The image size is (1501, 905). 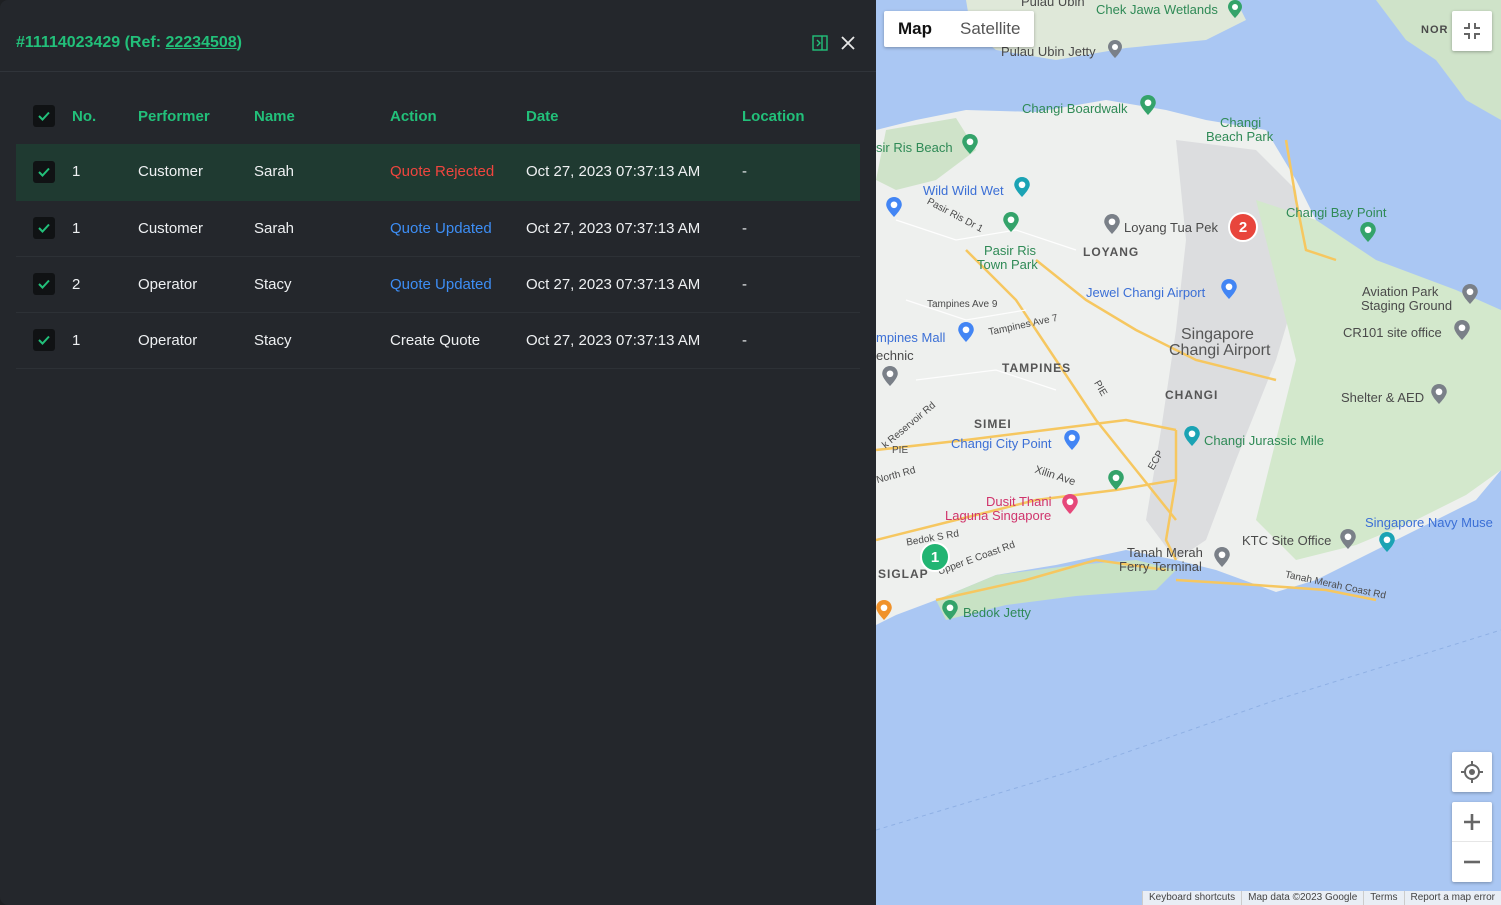 What do you see at coordinates (1383, 898) in the screenshot?
I see `terms-link: Terms` at bounding box center [1383, 898].